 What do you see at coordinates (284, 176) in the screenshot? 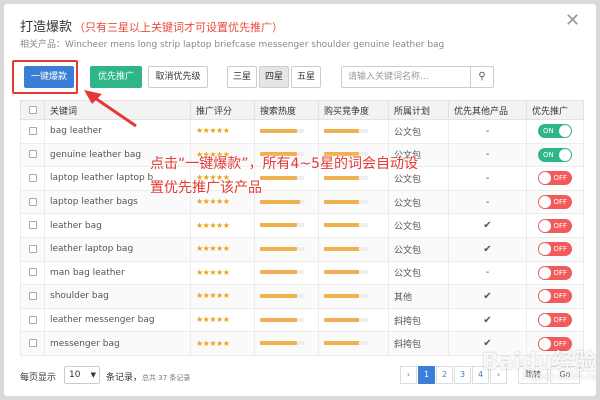
I see `annotation-text: 点击“一键爆款”，所有4~5星的词会自动设置优先推广该产品` at bounding box center [284, 176].